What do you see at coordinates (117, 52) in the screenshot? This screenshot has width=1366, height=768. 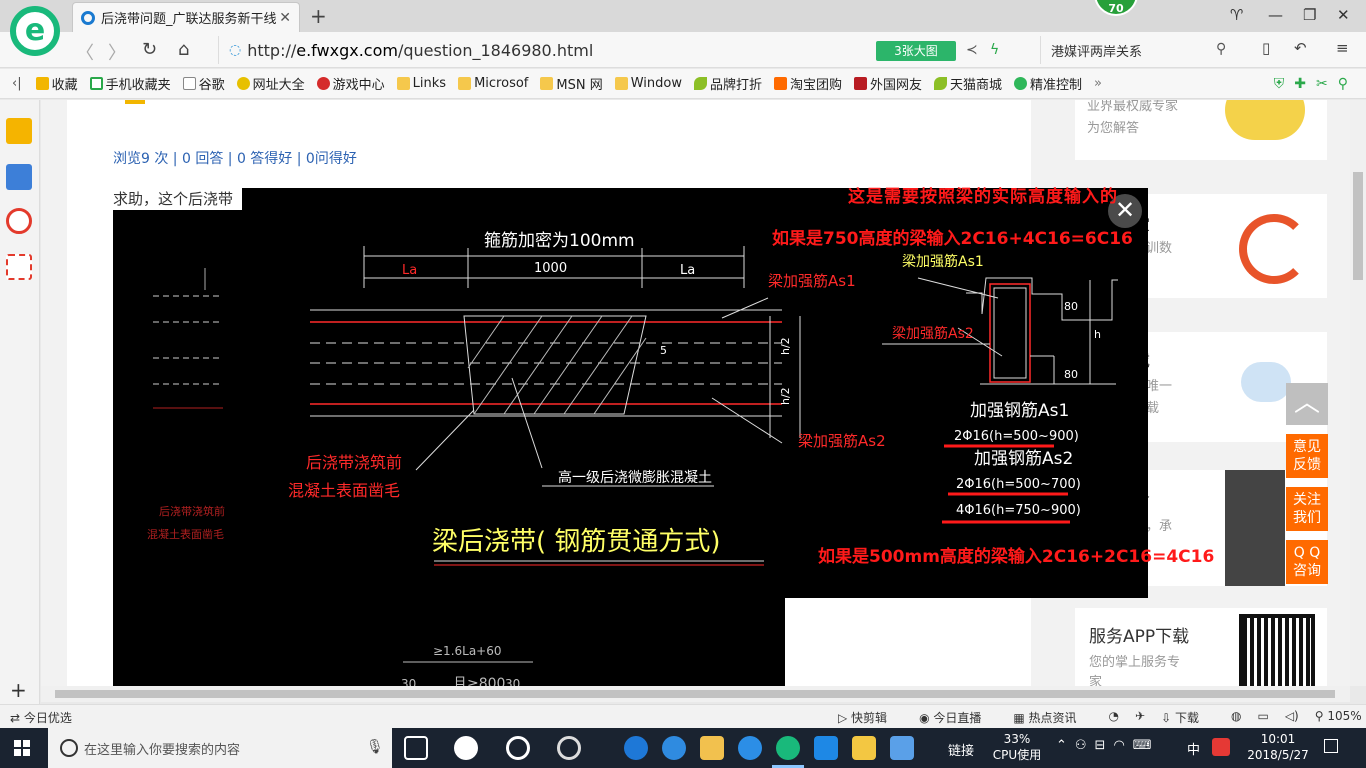 I see `forward-button: 〉` at bounding box center [117, 52].